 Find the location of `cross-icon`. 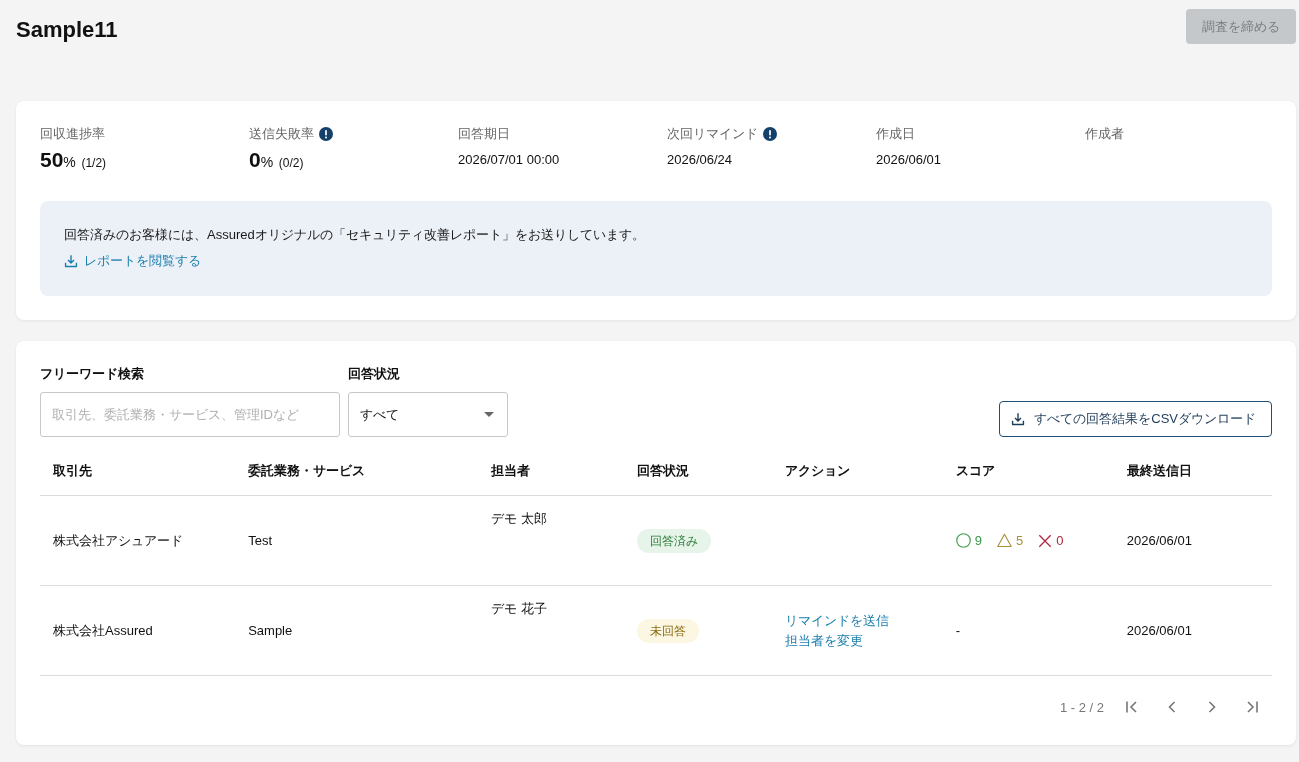

cross-icon is located at coordinates (1045, 540).